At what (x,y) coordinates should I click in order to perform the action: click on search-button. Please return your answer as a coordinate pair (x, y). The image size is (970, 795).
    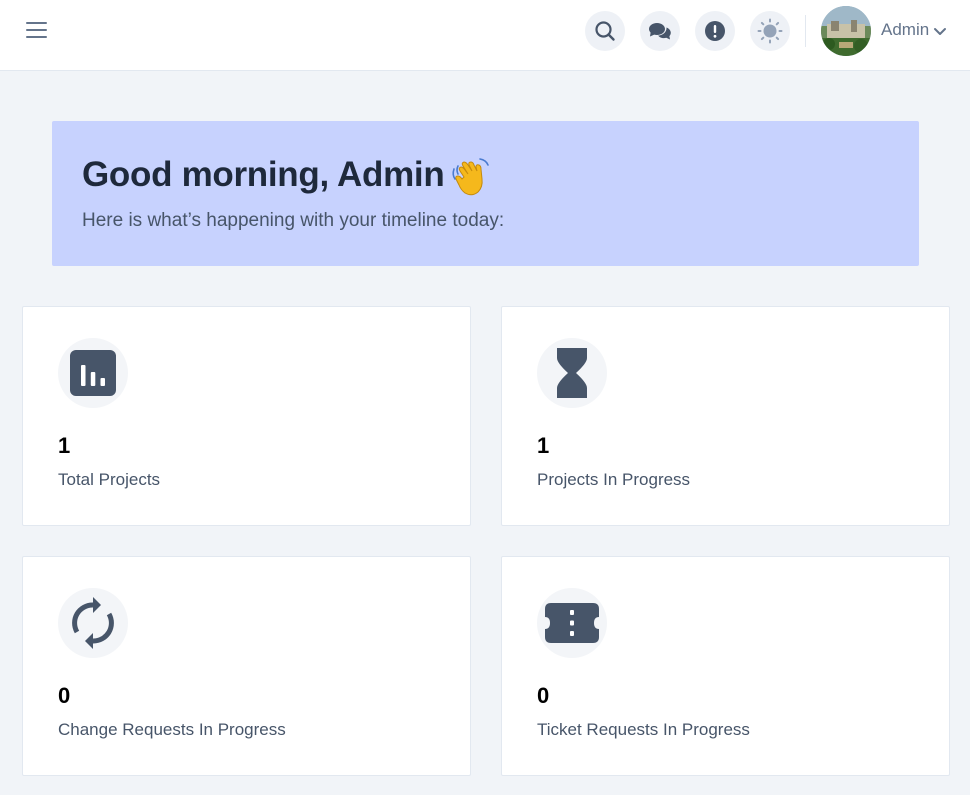
    Looking at the image, I should click on (605, 31).